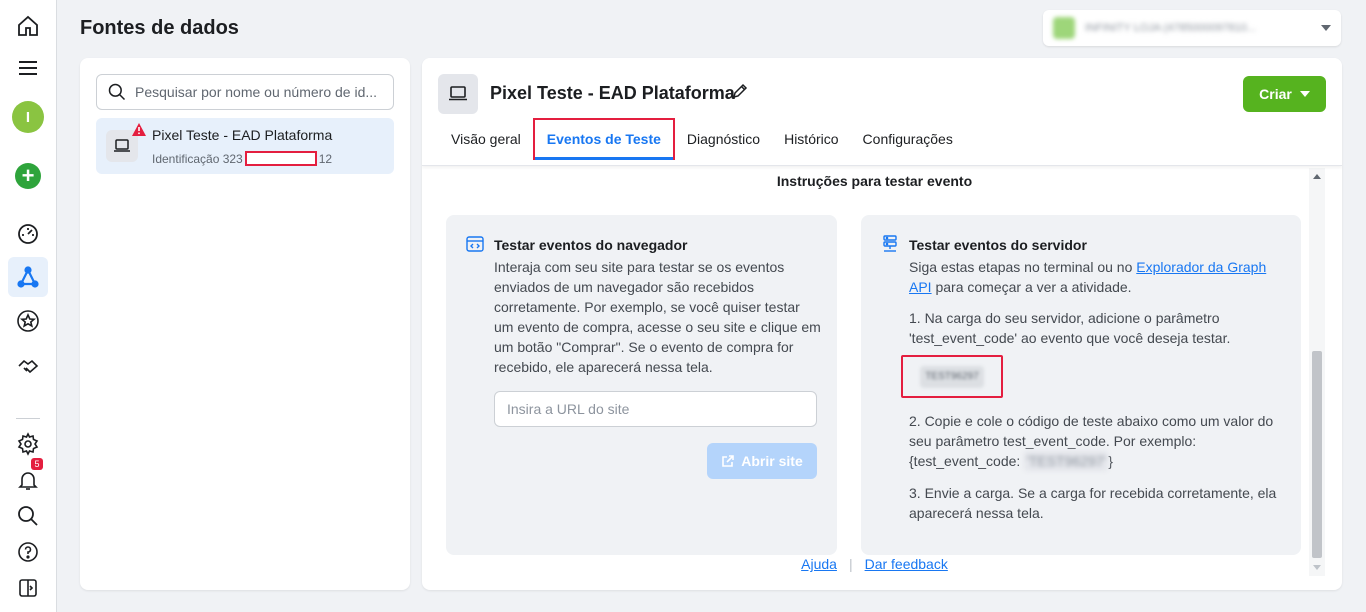  I want to click on pencil-icon, so click(740, 91).